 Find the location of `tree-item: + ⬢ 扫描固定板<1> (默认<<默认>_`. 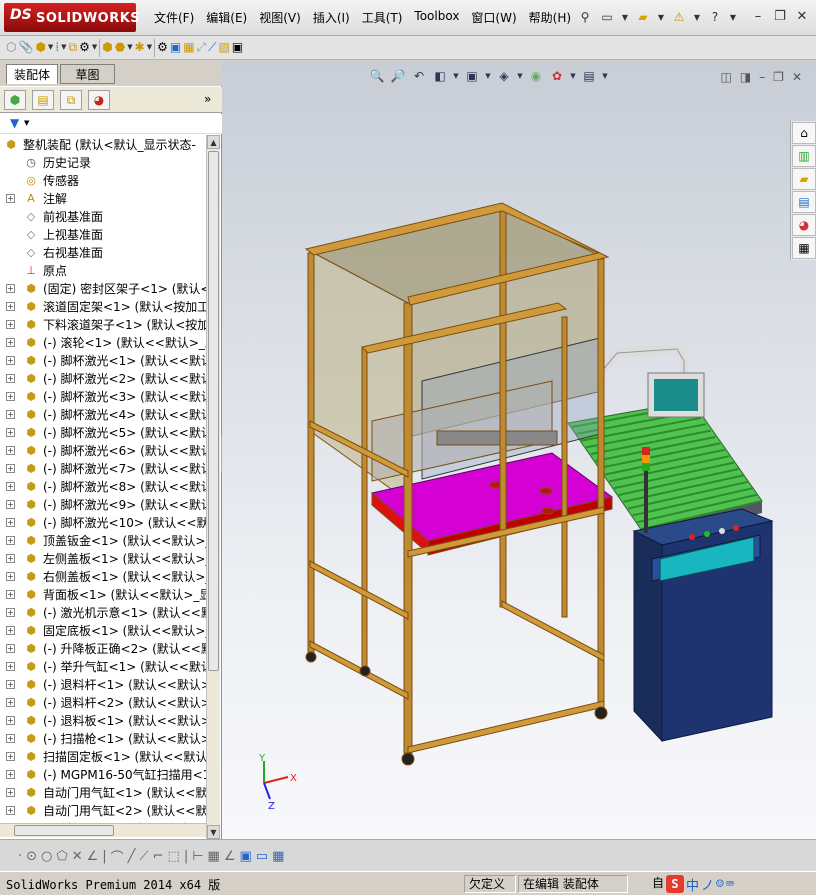

tree-item: + ⬢ 扫描固定板<1> (默认<<默认>_ is located at coordinates (103, 756).